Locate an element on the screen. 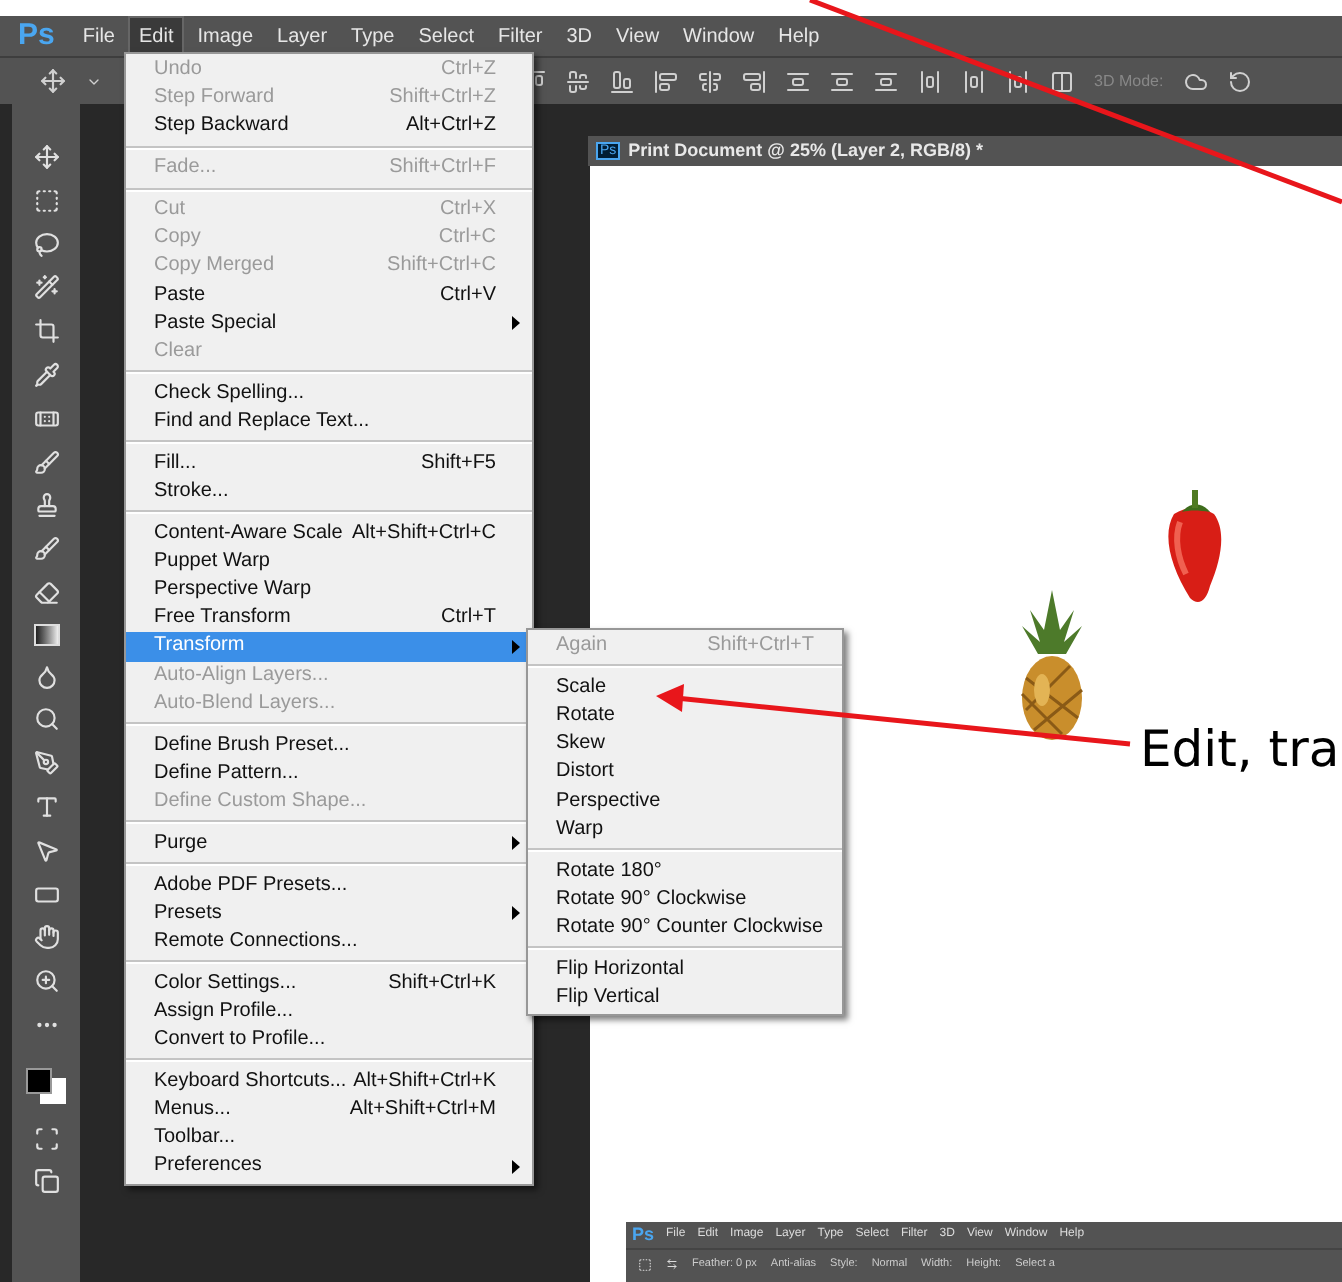  menu-item: Scale is located at coordinates (685, 687).